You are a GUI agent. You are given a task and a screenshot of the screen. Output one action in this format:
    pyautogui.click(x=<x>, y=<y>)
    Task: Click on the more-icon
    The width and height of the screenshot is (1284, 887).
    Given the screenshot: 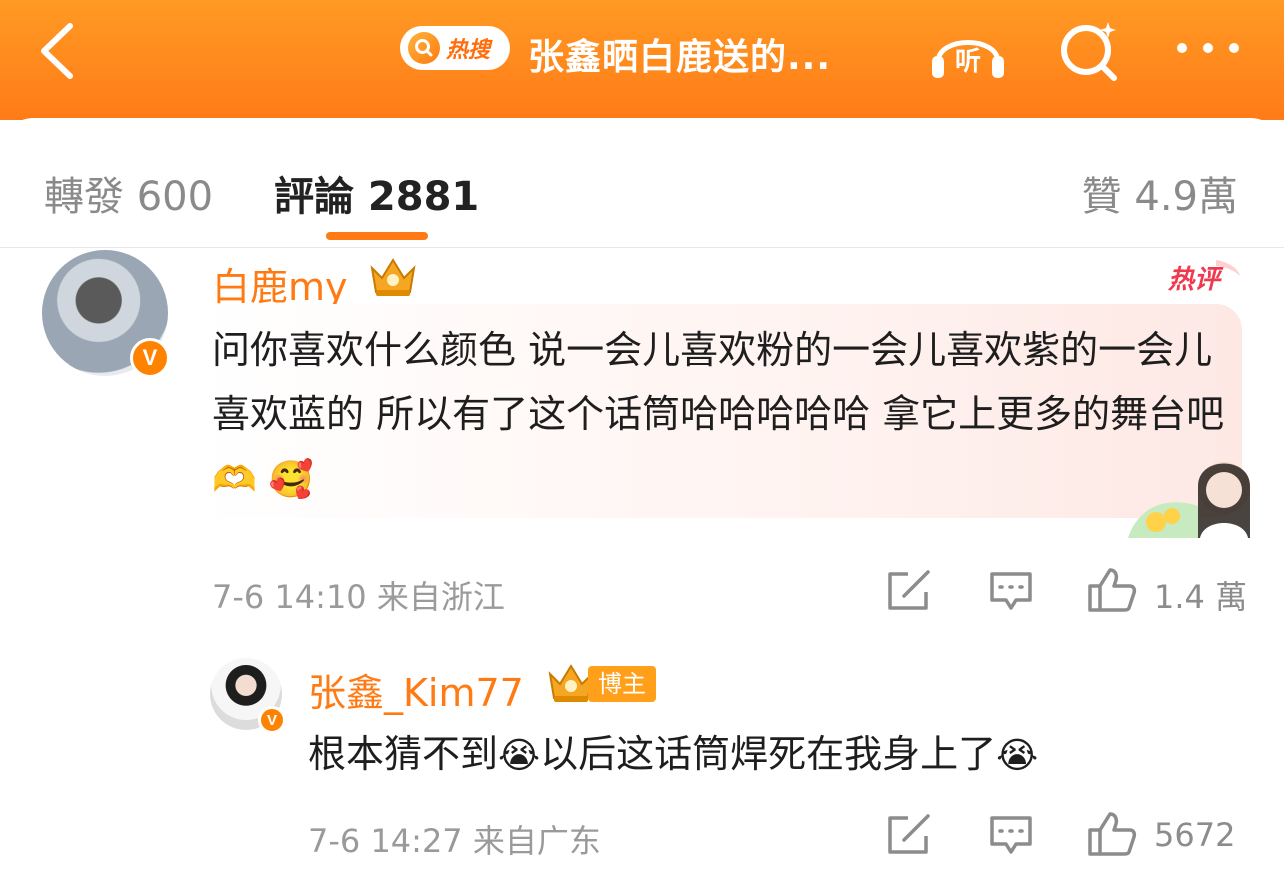 What is the action you would take?
    pyautogui.click(x=1210, y=50)
    